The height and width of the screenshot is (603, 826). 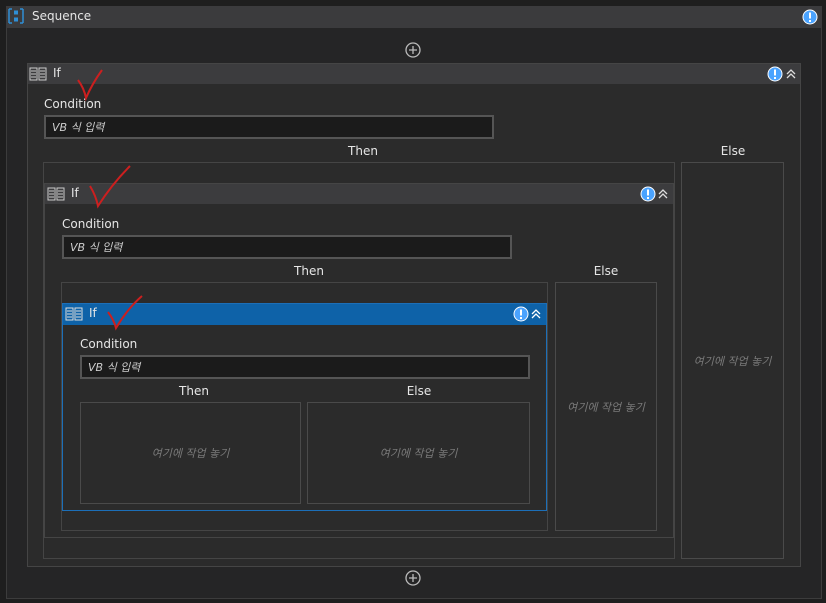 I want to click on sequence-icon, so click(x=16, y=16).